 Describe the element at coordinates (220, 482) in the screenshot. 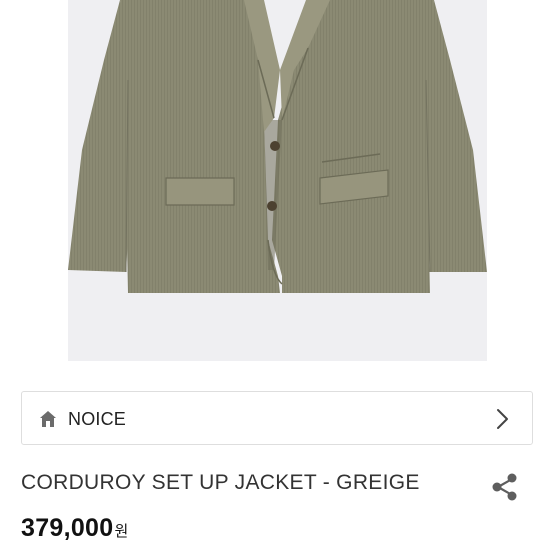

I see `product-title: CORDUROY SET UP JACKET - GREIGE` at that location.